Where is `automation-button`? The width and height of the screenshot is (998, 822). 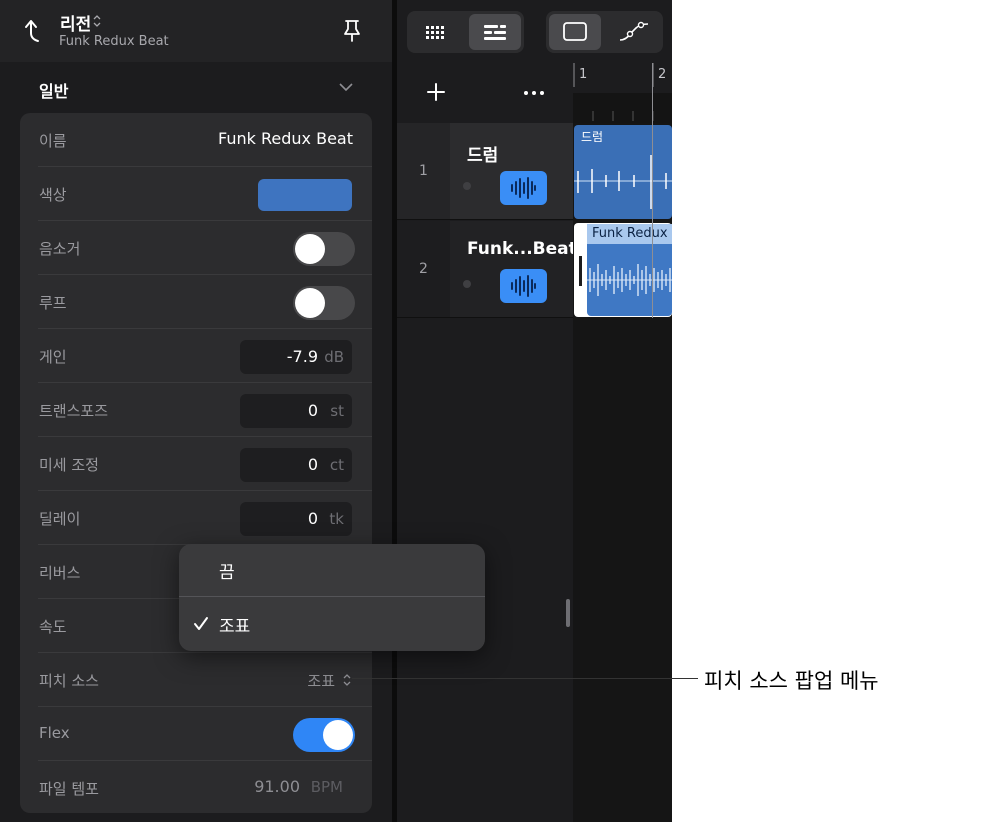 automation-button is located at coordinates (634, 32).